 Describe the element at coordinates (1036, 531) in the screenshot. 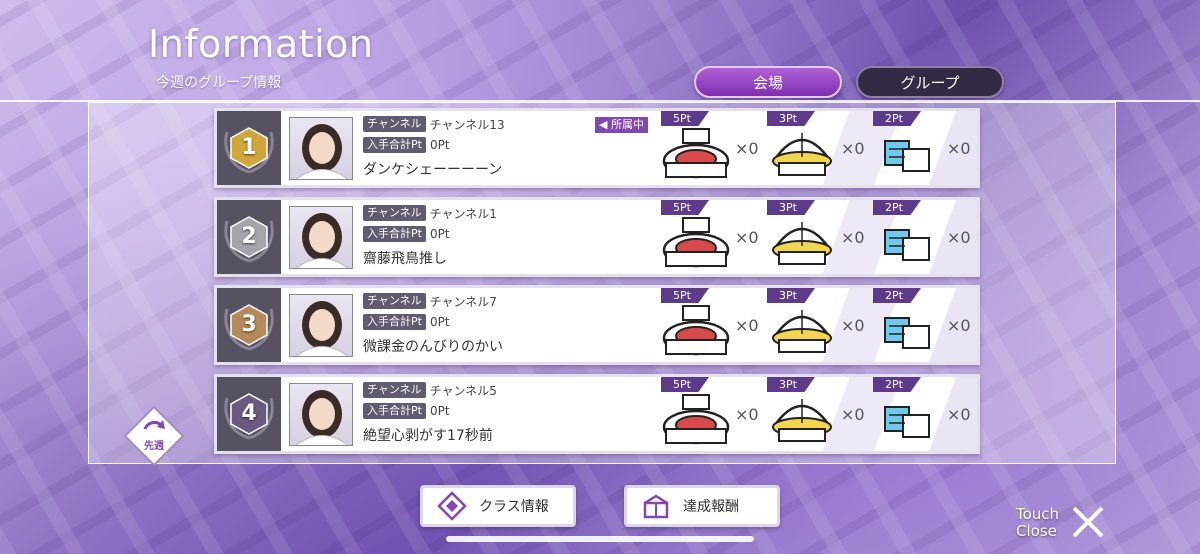

I see `close-line-2: Close` at that location.